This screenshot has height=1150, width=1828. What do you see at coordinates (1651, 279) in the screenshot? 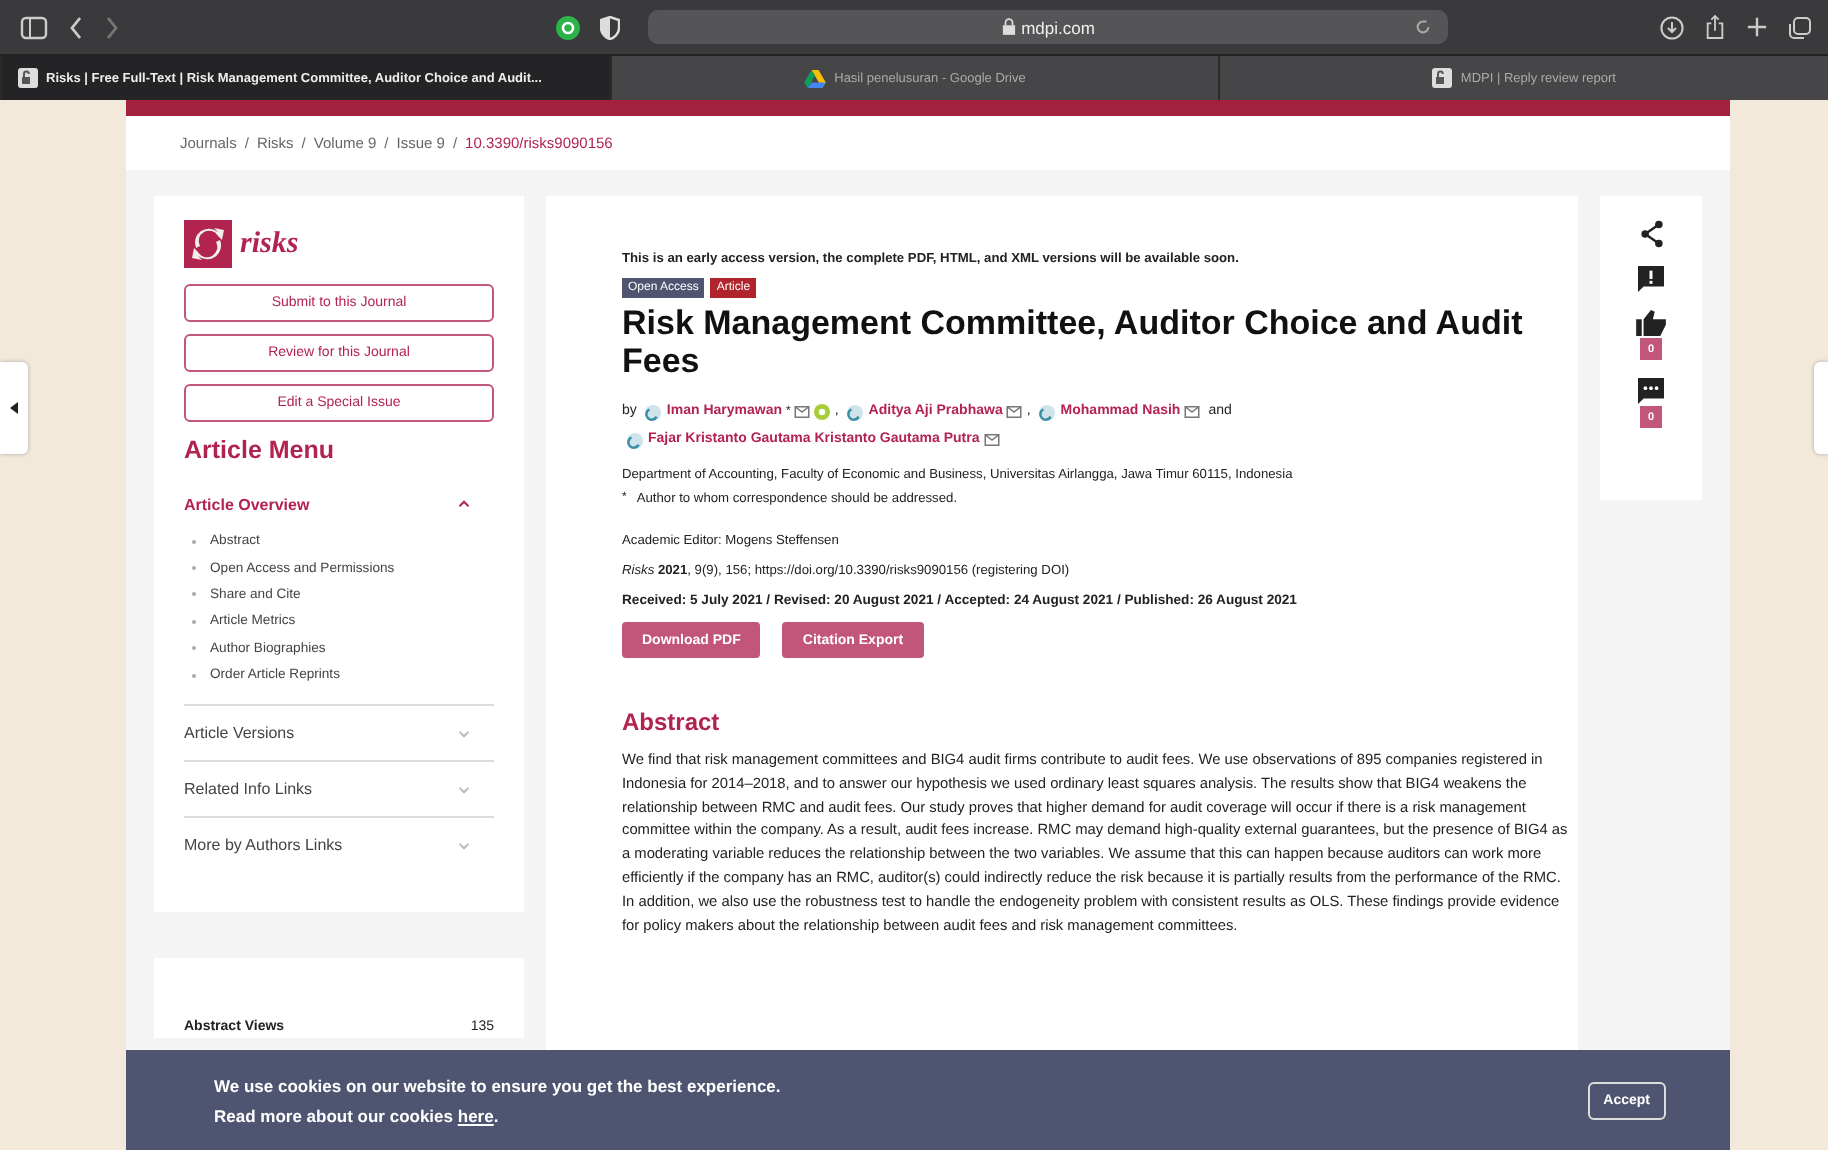
I see `alert-bubble-icon` at bounding box center [1651, 279].